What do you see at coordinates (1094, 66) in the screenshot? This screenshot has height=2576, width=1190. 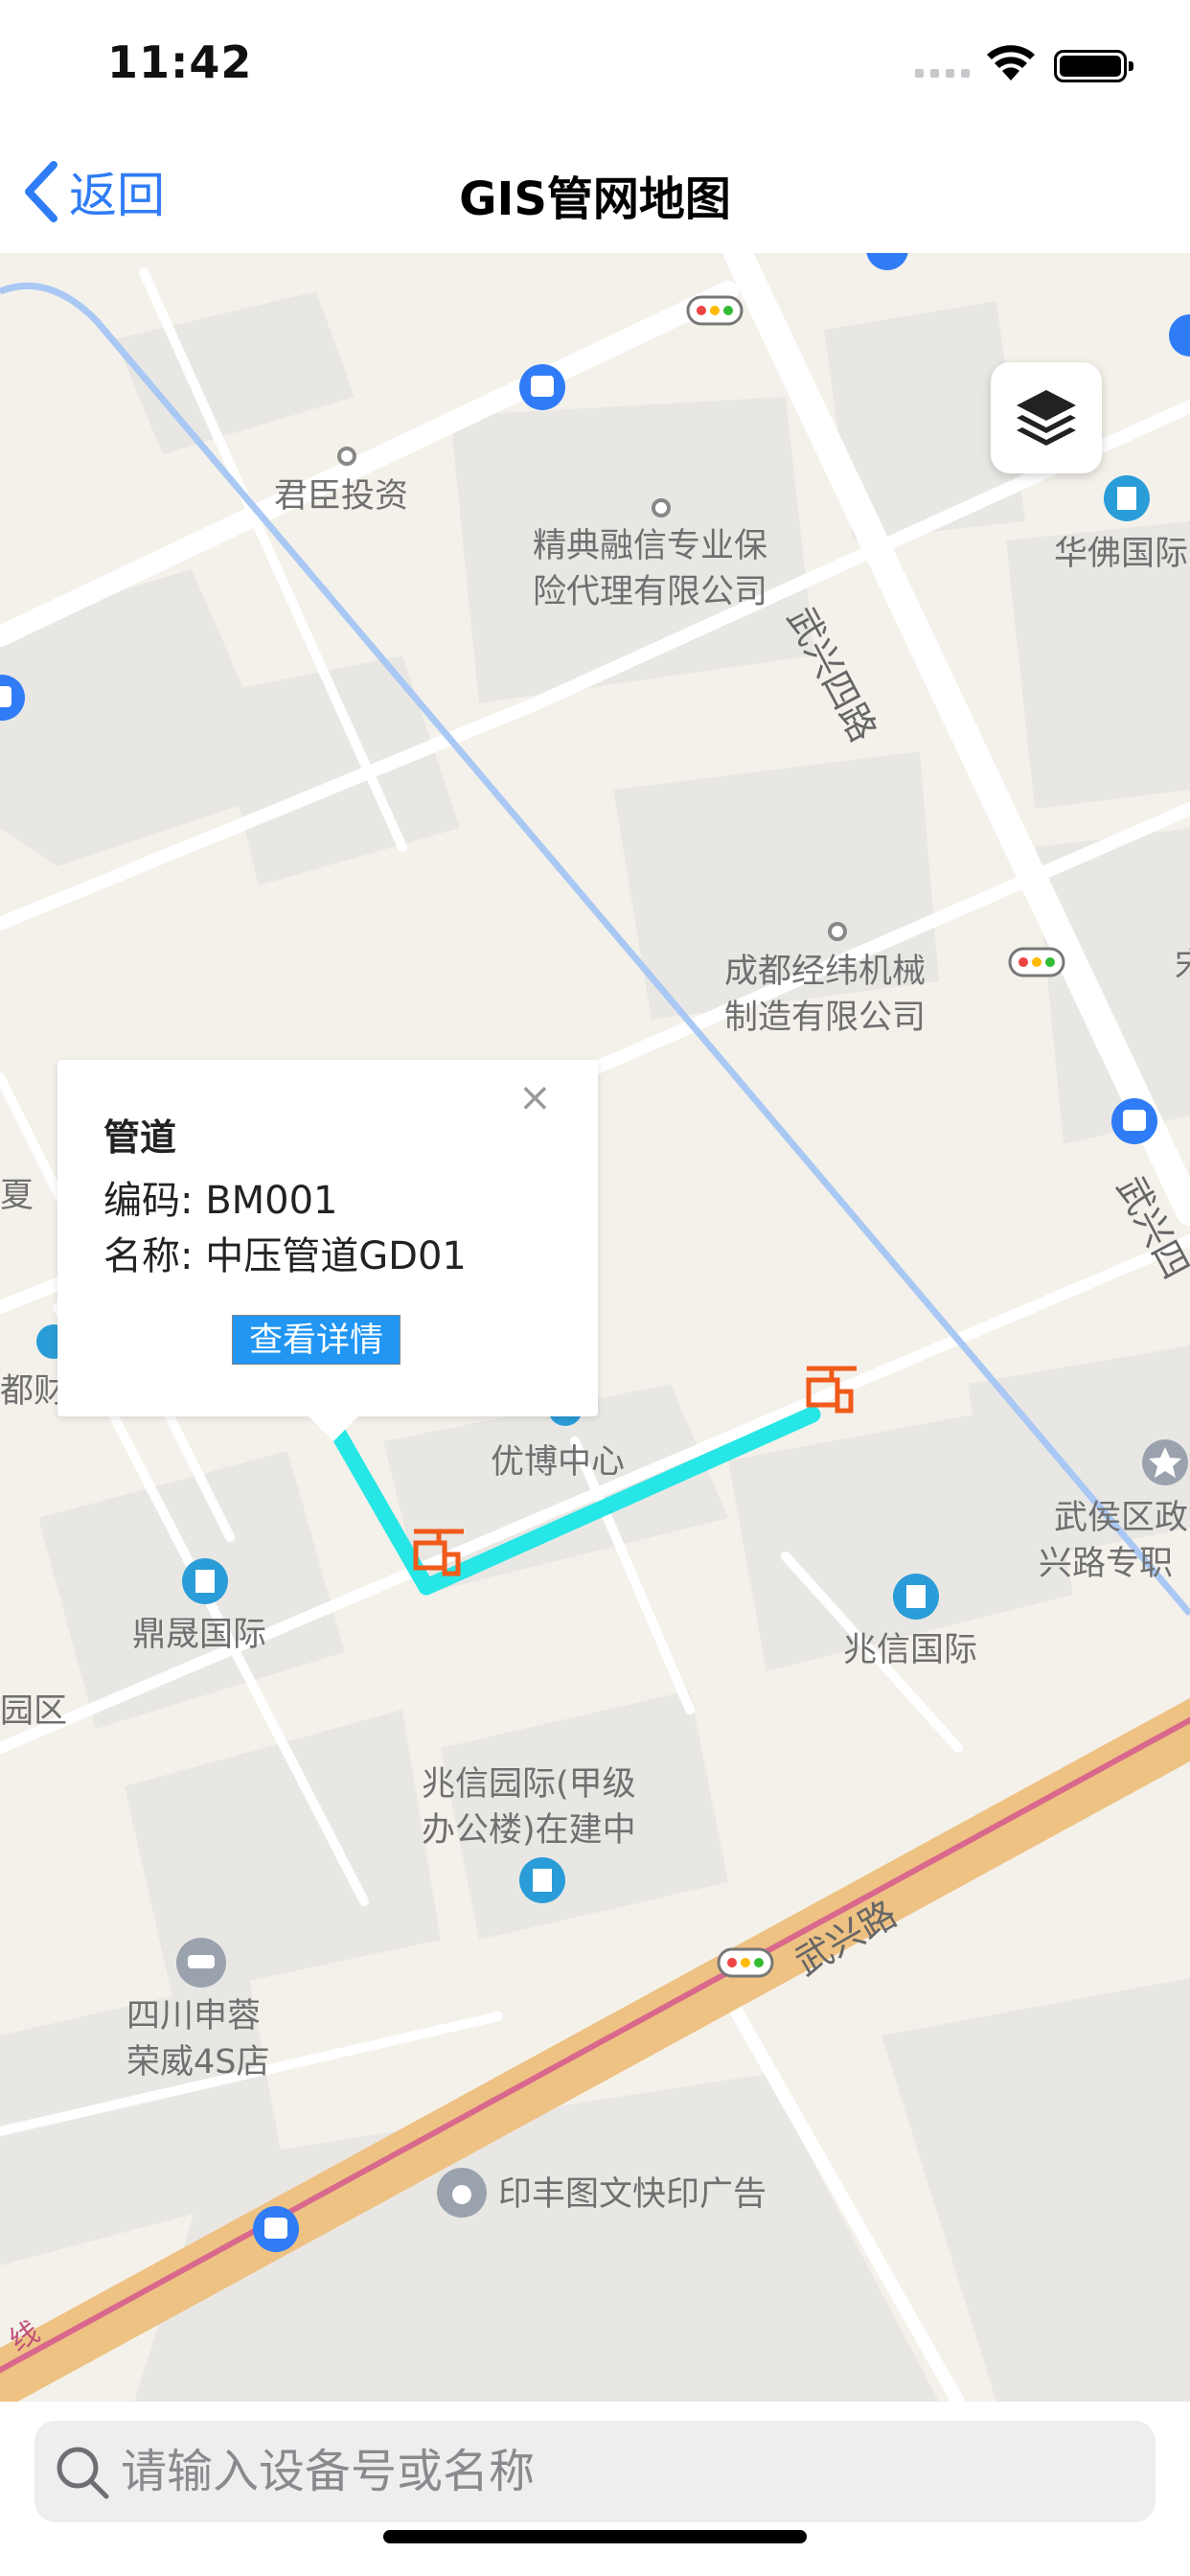 I see `battery-icon` at bounding box center [1094, 66].